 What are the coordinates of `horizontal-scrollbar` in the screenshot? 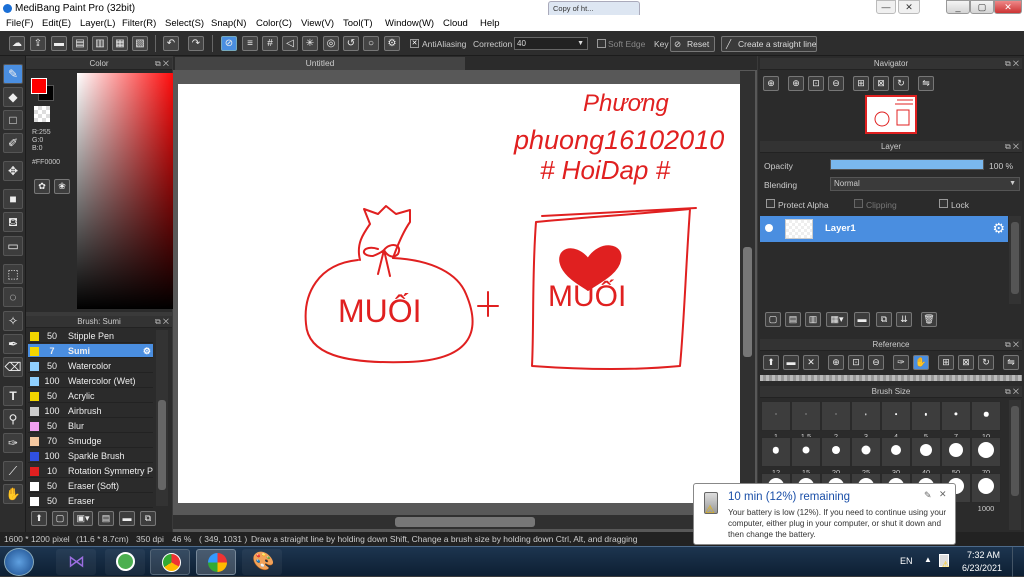 It's located at (456, 522).